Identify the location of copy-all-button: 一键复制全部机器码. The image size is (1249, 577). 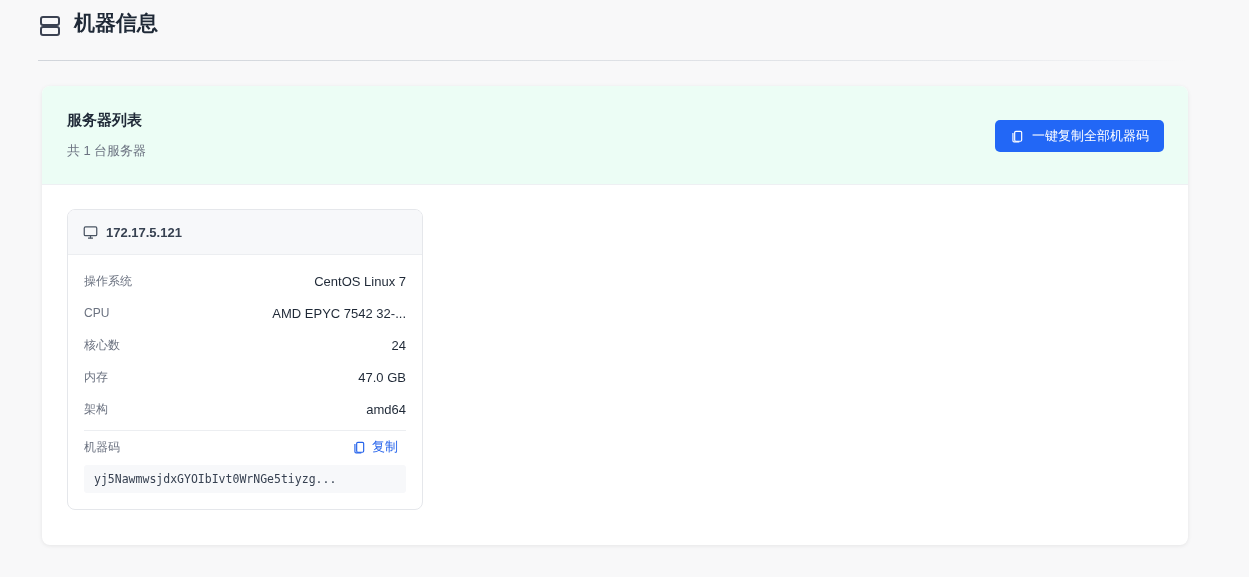
(1079, 136).